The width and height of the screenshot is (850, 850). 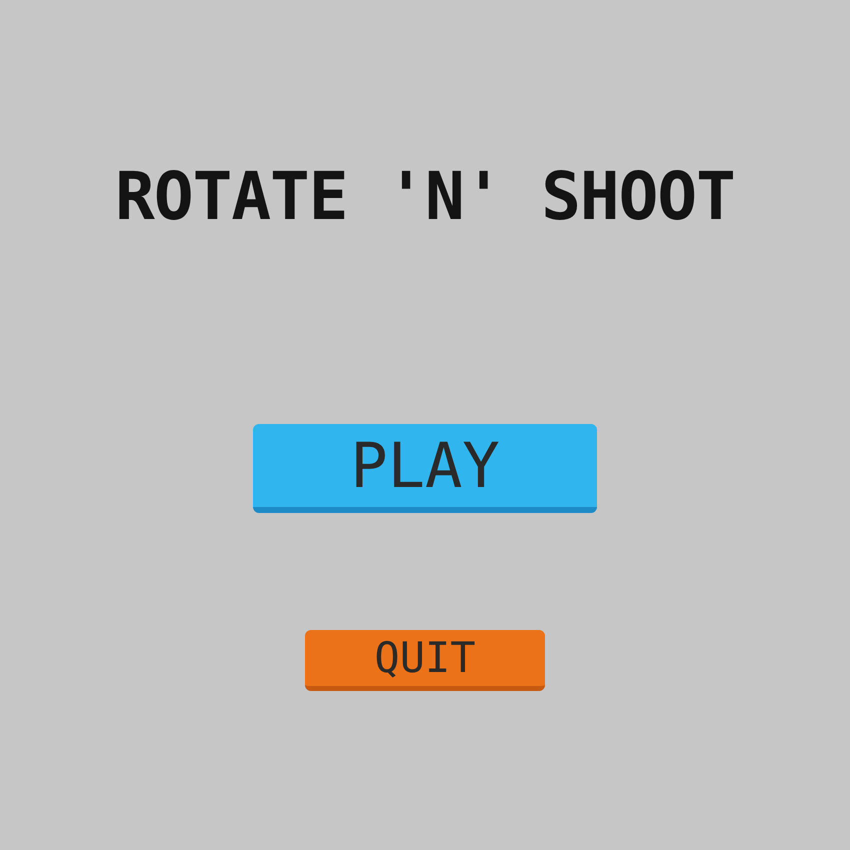 What do you see at coordinates (425, 468) in the screenshot?
I see `play-button: PLAY` at bounding box center [425, 468].